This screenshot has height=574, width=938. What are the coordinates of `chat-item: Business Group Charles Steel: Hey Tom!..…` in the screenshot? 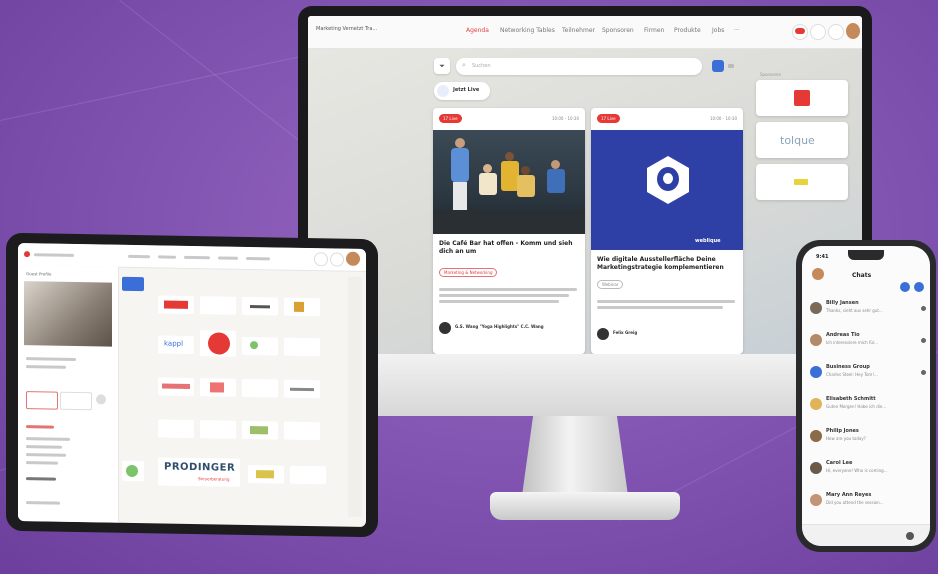 It's located at (869, 377).